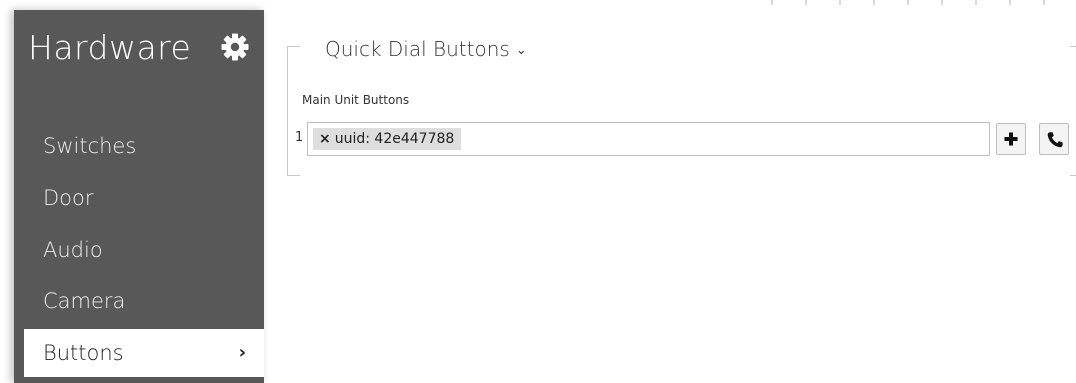 Image resolution: width=1076 pixels, height=383 pixels. What do you see at coordinates (242, 352) in the screenshot?
I see `chevron-right-icon: ›` at bounding box center [242, 352].